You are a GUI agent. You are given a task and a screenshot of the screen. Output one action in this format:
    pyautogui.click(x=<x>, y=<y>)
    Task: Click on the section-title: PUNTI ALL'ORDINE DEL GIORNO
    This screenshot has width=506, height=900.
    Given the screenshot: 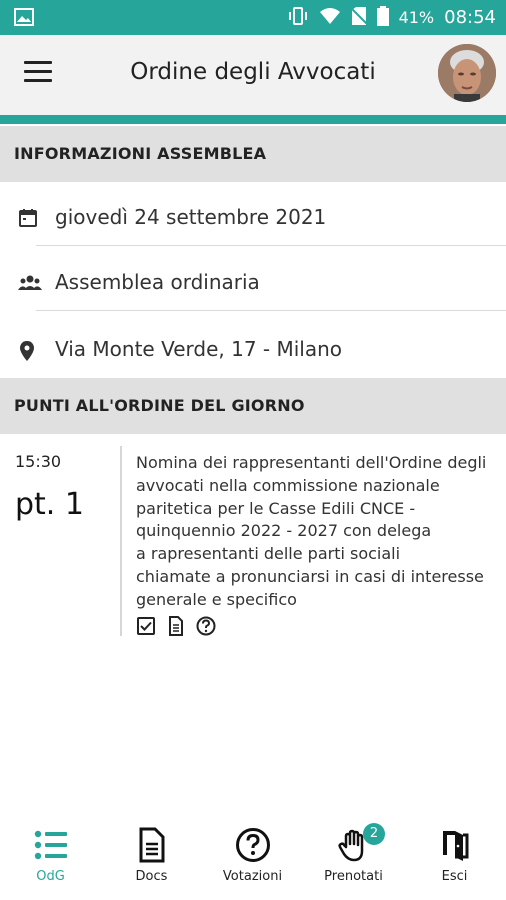 What is the action you would take?
    pyautogui.click(x=159, y=405)
    